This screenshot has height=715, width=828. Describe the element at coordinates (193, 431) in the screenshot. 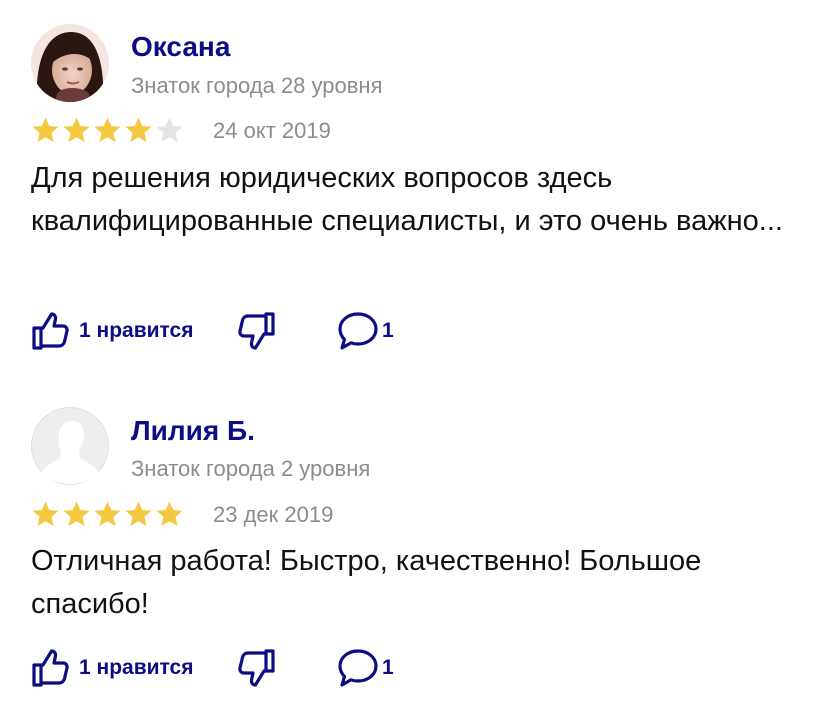

I see `author-name: Лилия Б.` at that location.